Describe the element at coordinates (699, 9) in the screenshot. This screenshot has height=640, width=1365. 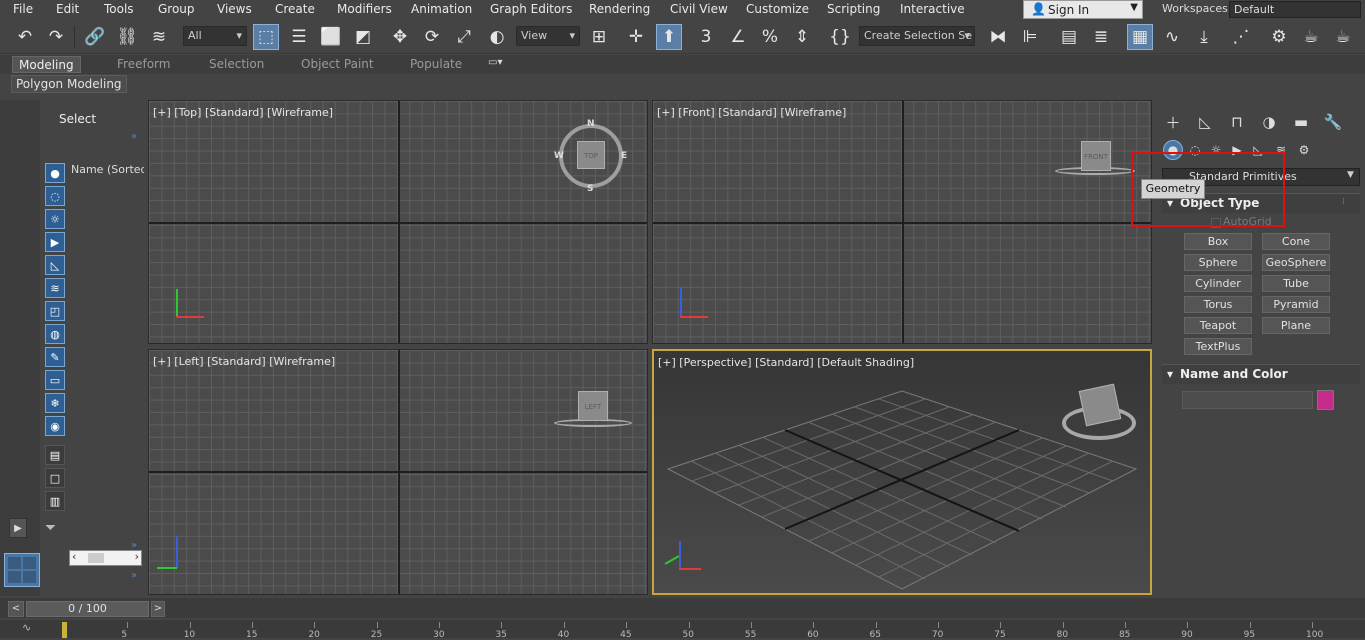
I see `menu-civil-view: Civil View` at that location.